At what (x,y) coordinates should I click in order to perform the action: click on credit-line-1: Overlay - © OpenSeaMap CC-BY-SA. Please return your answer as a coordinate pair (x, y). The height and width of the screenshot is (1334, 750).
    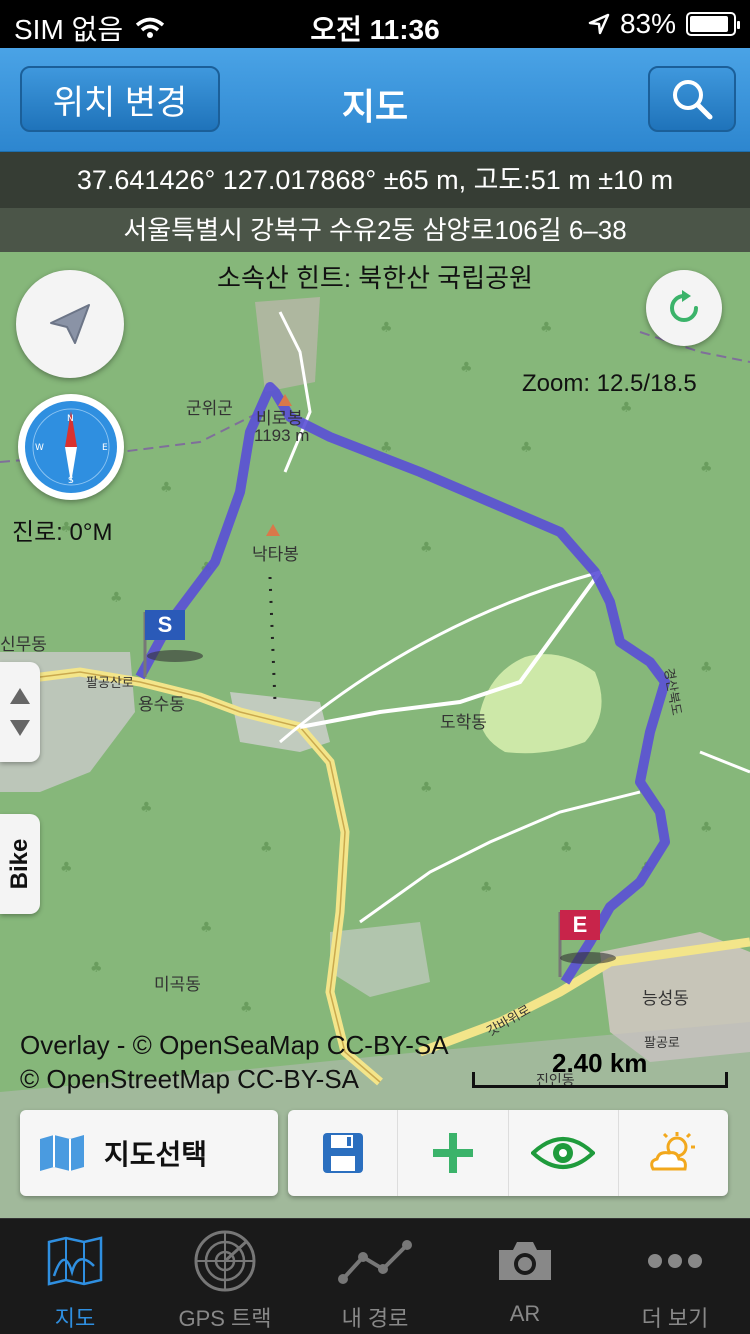
    Looking at the image, I should click on (234, 1045).